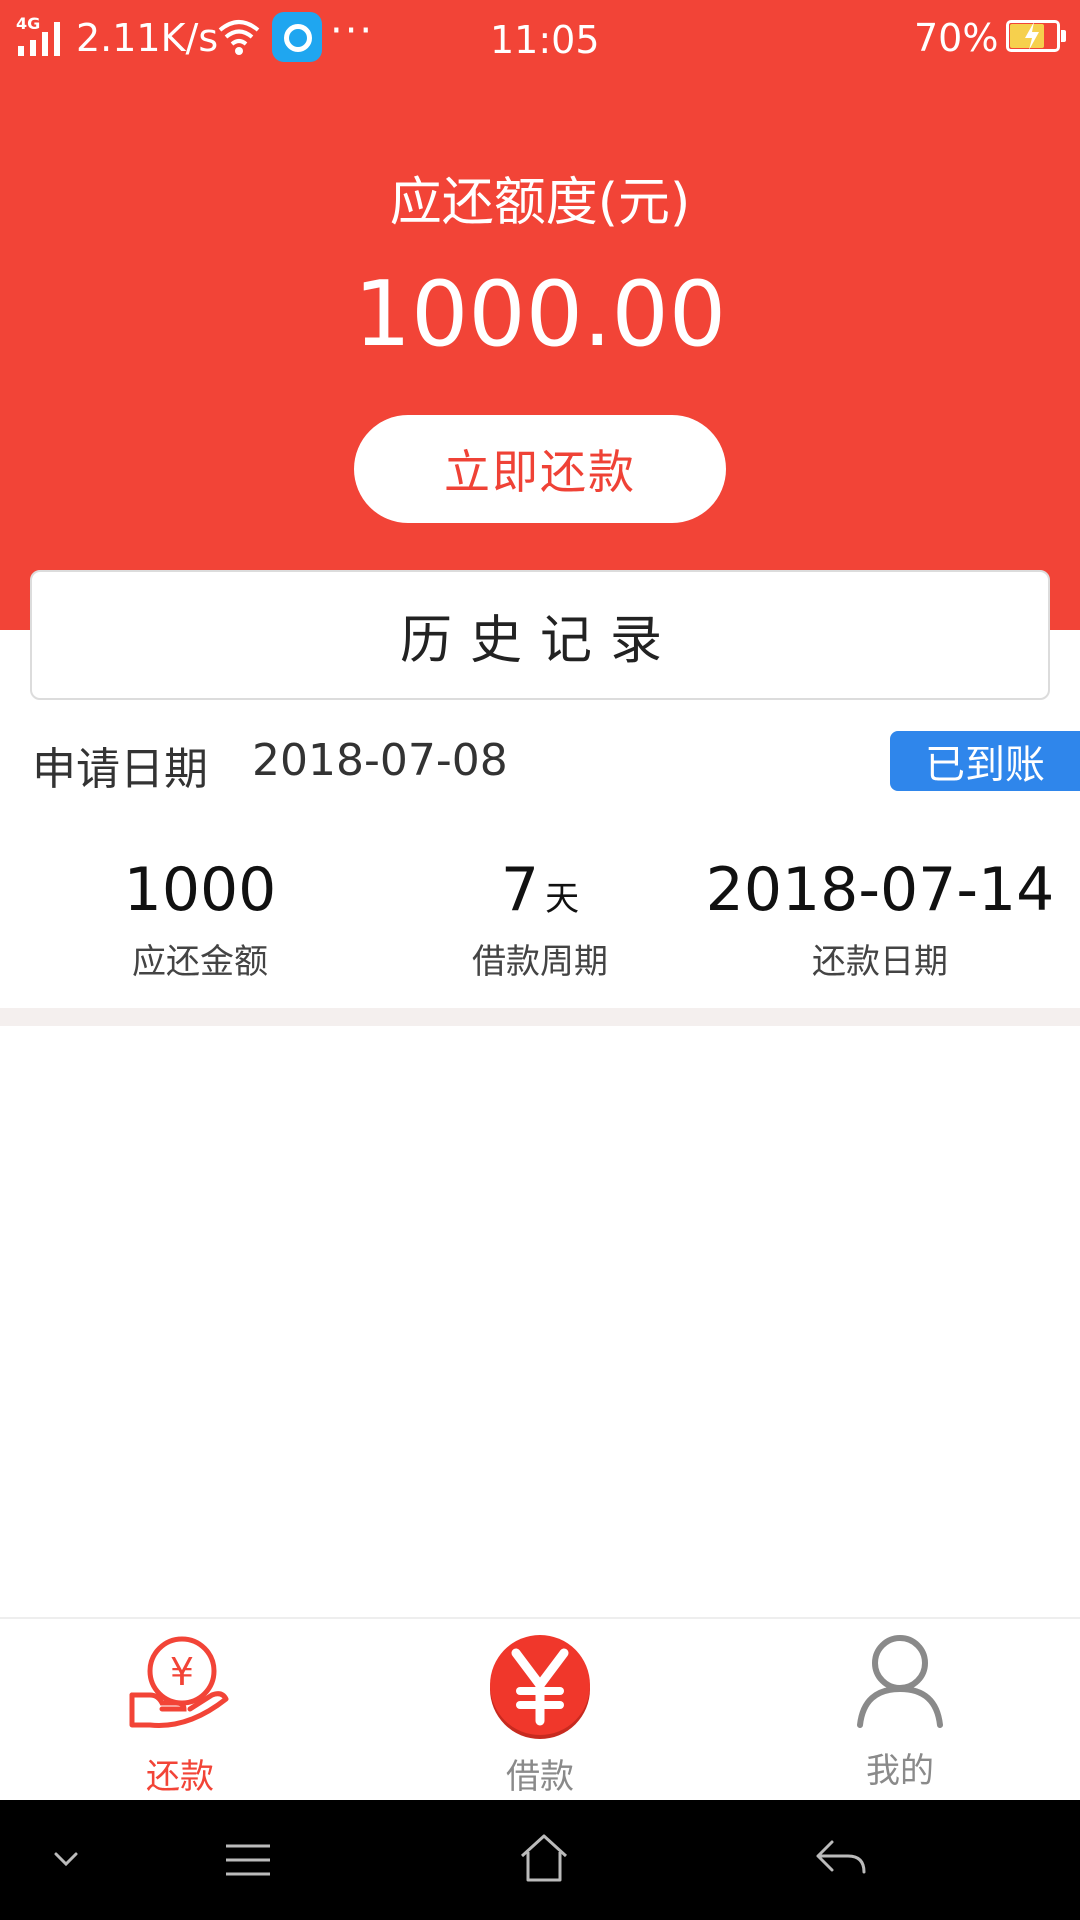 The height and width of the screenshot is (1920, 1080). I want to click on network-speed: 2.11K/s, so click(147, 38).